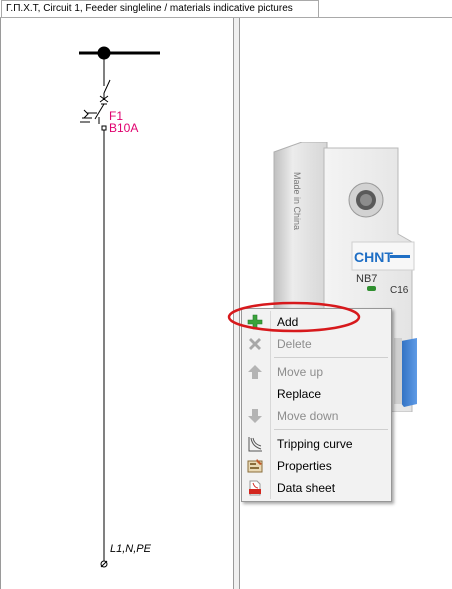 This screenshot has height=589, width=452. Describe the element at coordinates (306, 488) in the screenshot. I see `menu-item-label: Data sheet` at that location.